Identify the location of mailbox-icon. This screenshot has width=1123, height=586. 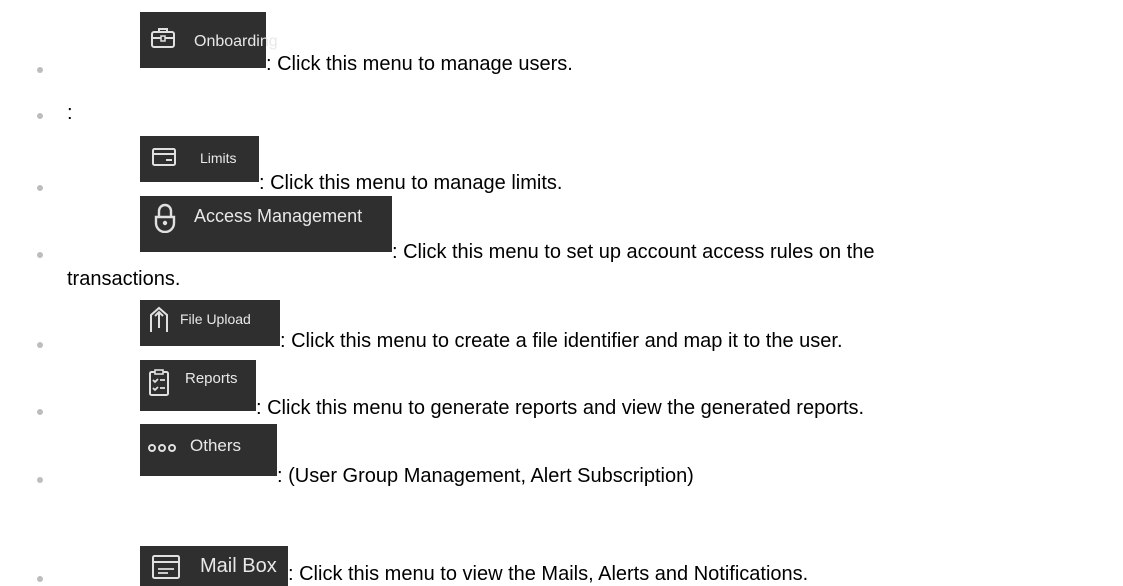
(166, 569).